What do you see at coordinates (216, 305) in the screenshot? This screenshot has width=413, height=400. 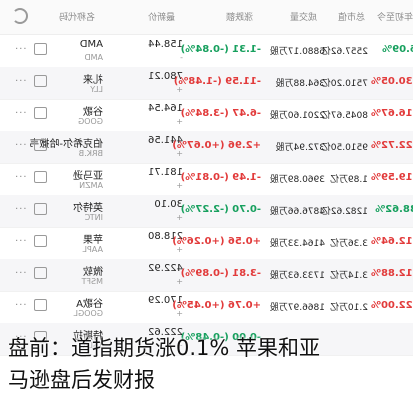 I see `change-value: +0.76 (+0.45%)` at bounding box center [216, 305].